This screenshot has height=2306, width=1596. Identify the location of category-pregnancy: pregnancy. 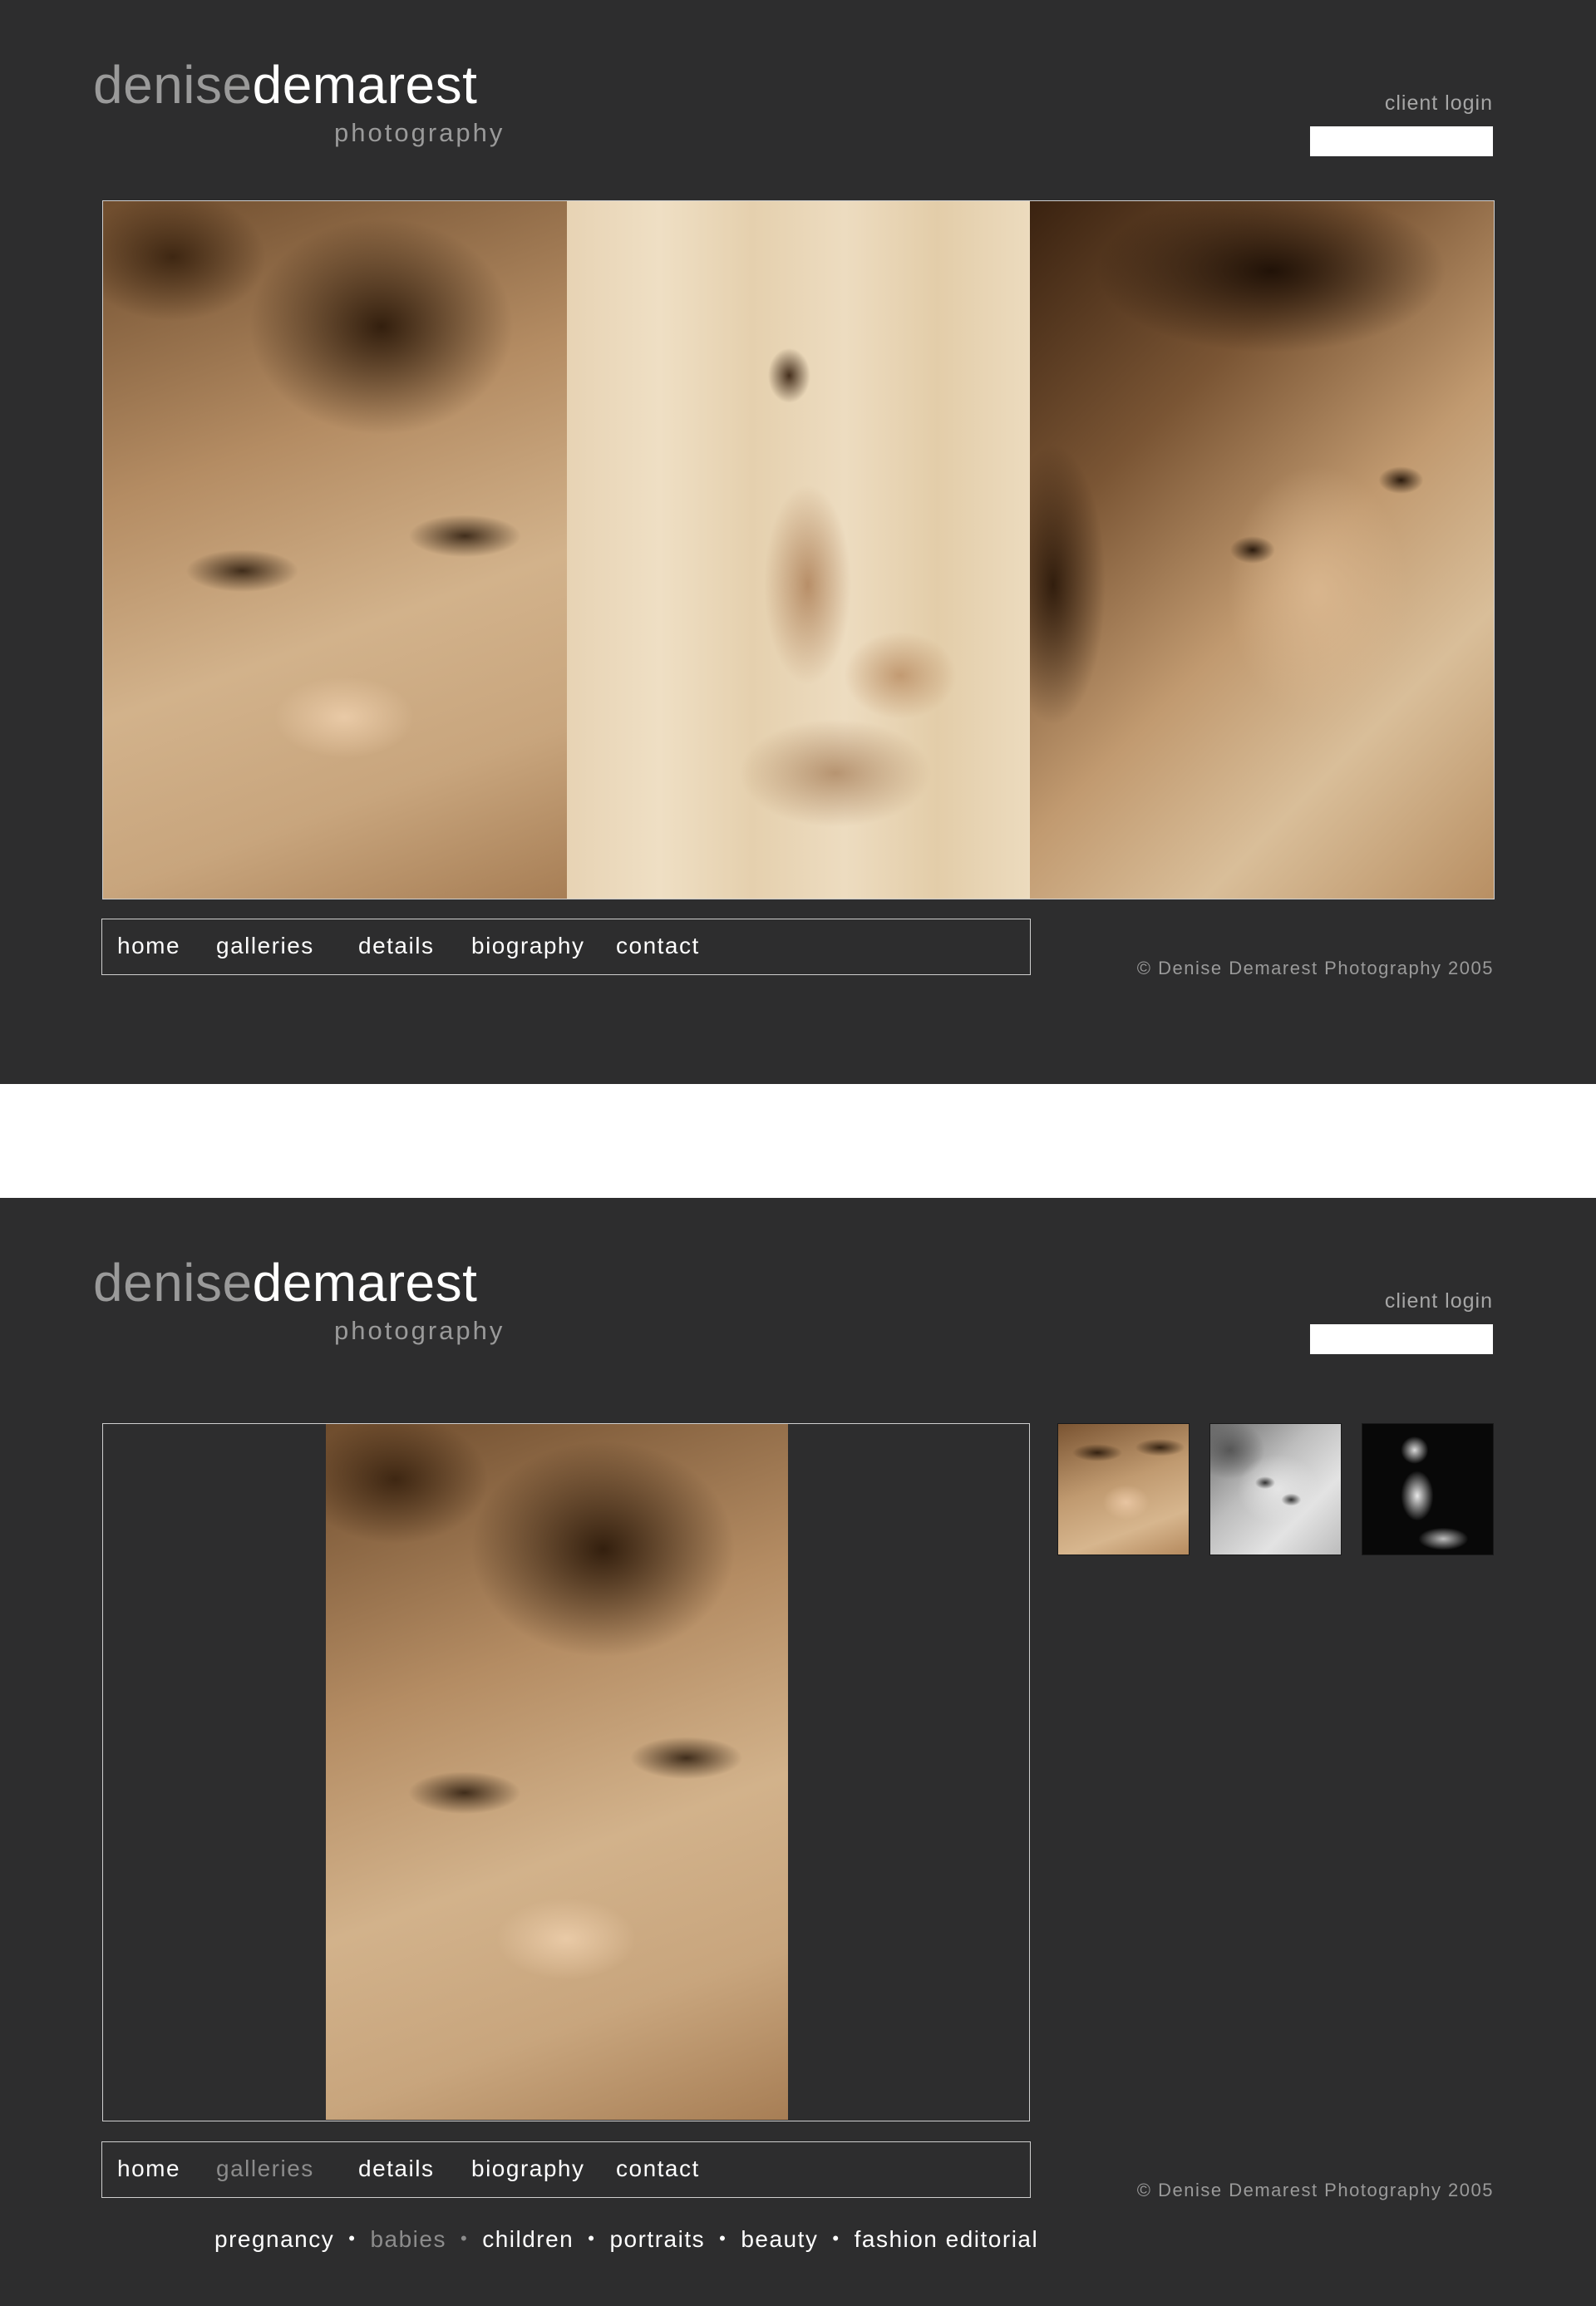
(274, 2239).